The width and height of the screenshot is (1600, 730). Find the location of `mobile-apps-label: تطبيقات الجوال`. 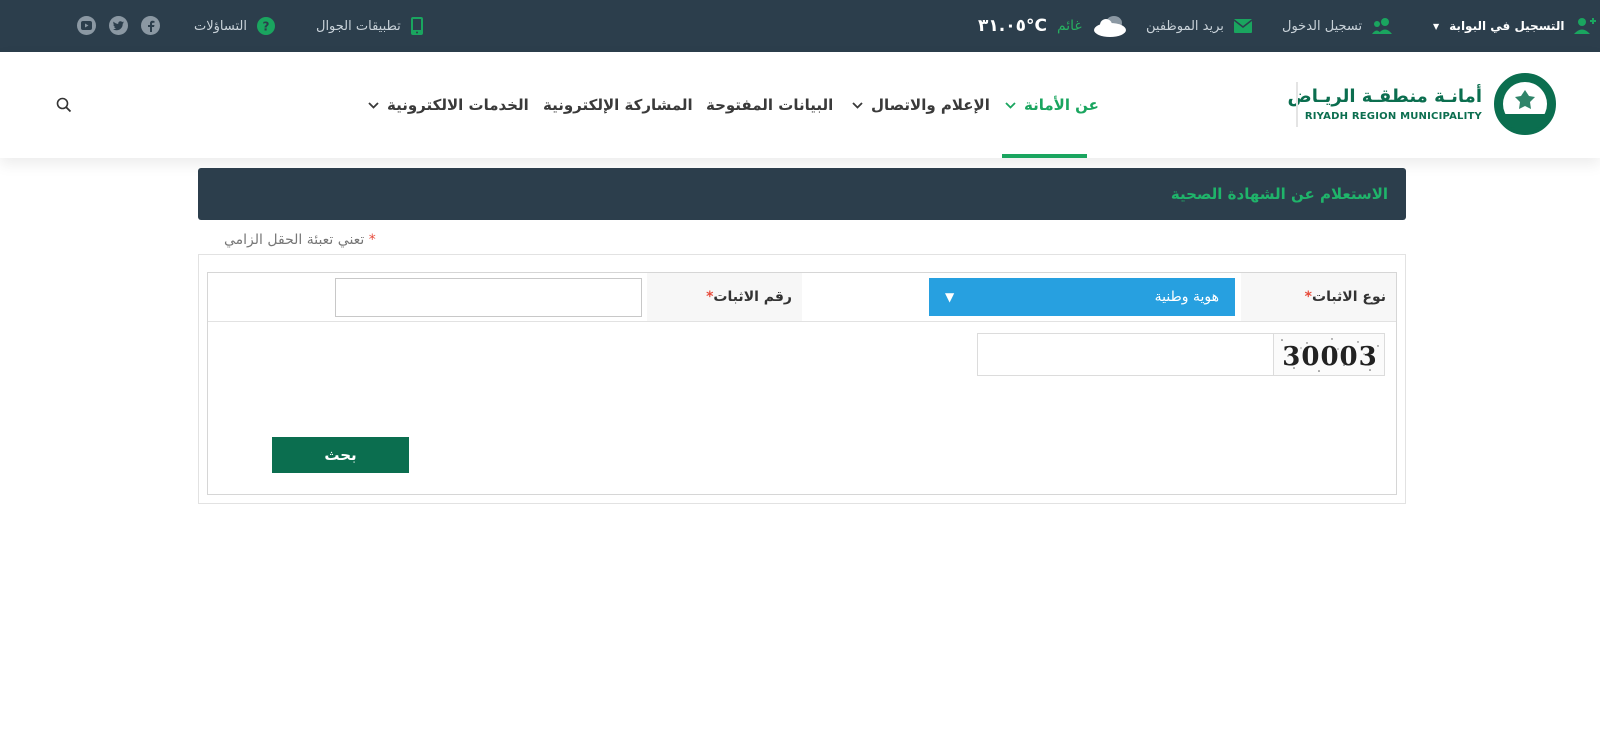

mobile-apps-label: تطبيقات الجوال is located at coordinates (358, 26).